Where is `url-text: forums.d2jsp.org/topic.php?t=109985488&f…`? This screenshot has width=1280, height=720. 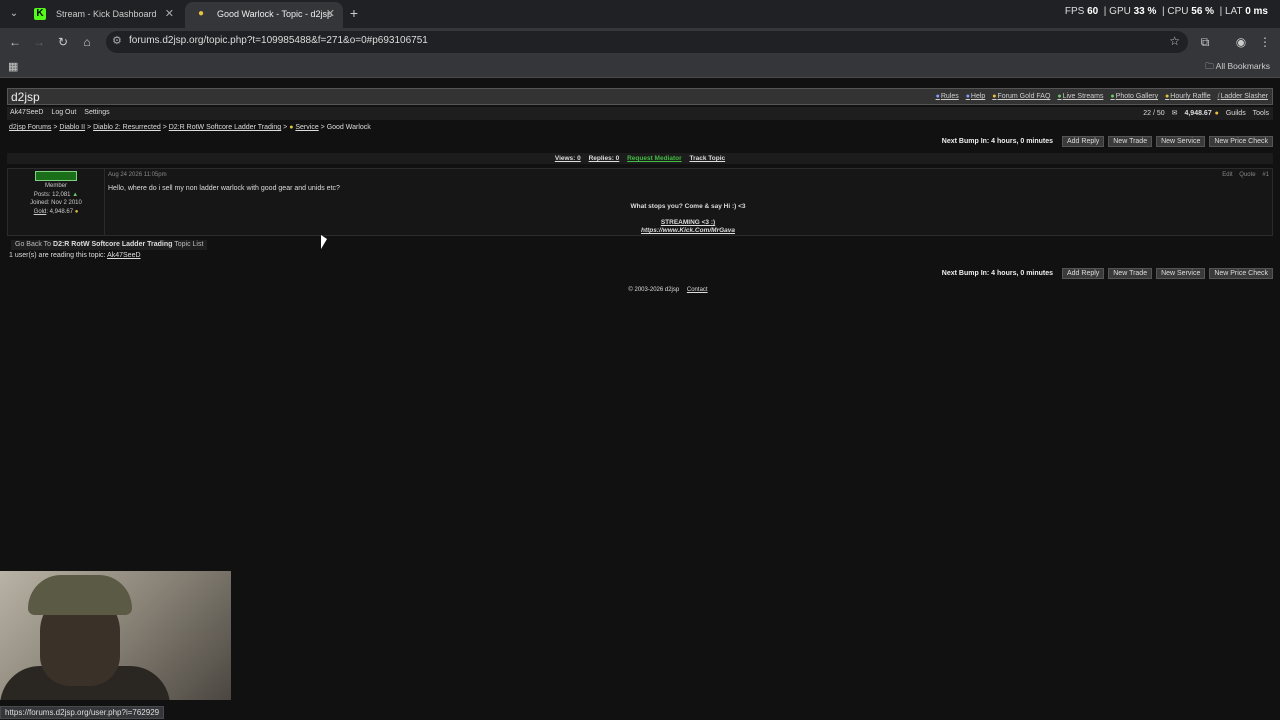
url-text: forums.d2jsp.org/topic.php?t=109985488&f… is located at coordinates (278, 40).